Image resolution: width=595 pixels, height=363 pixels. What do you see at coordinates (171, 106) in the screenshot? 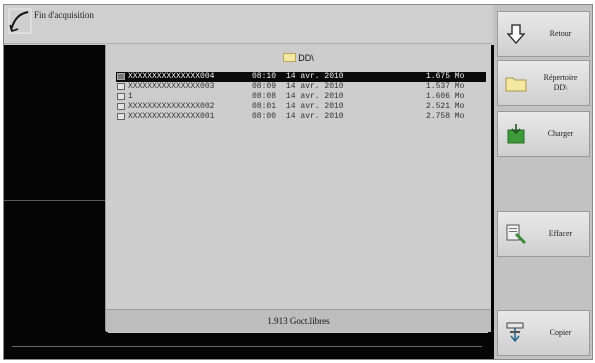
I see `file-name: XXXXXXXXXXXXXXX002` at bounding box center [171, 106].